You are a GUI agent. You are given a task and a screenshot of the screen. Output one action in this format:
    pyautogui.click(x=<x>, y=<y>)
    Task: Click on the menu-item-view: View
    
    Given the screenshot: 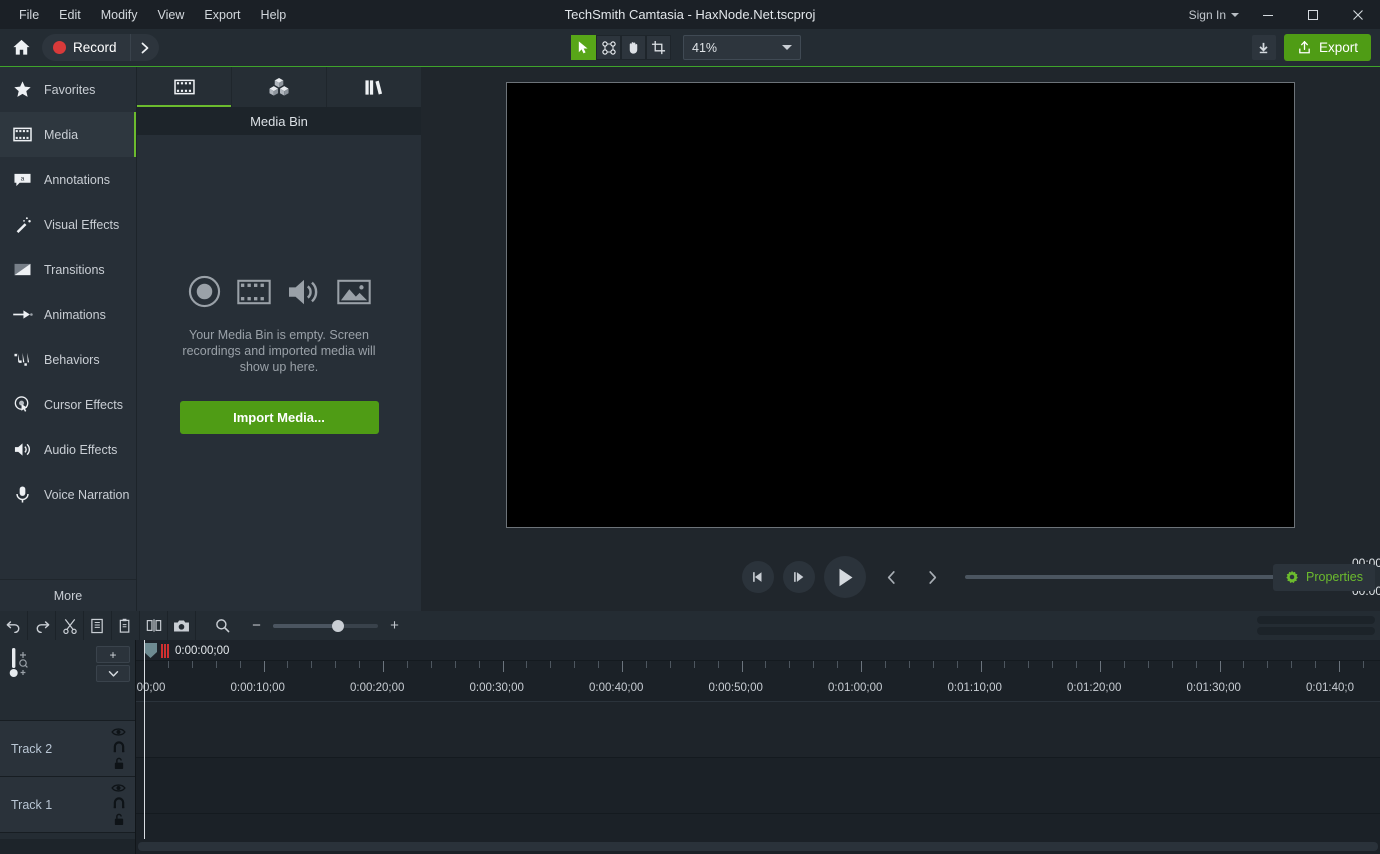 What is the action you would take?
    pyautogui.click(x=171, y=15)
    